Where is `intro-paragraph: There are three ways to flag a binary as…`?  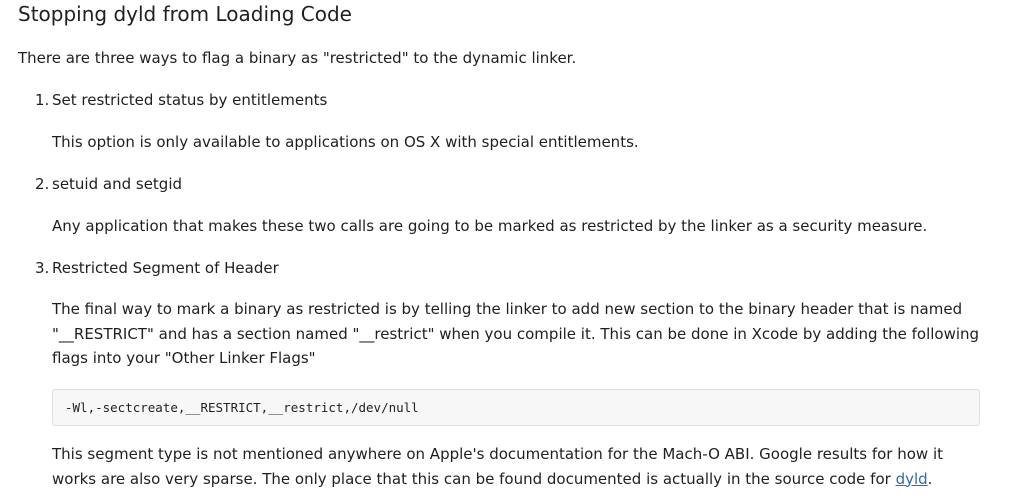
intro-paragraph: There are three ways to flag a binary as… is located at coordinates (297, 58).